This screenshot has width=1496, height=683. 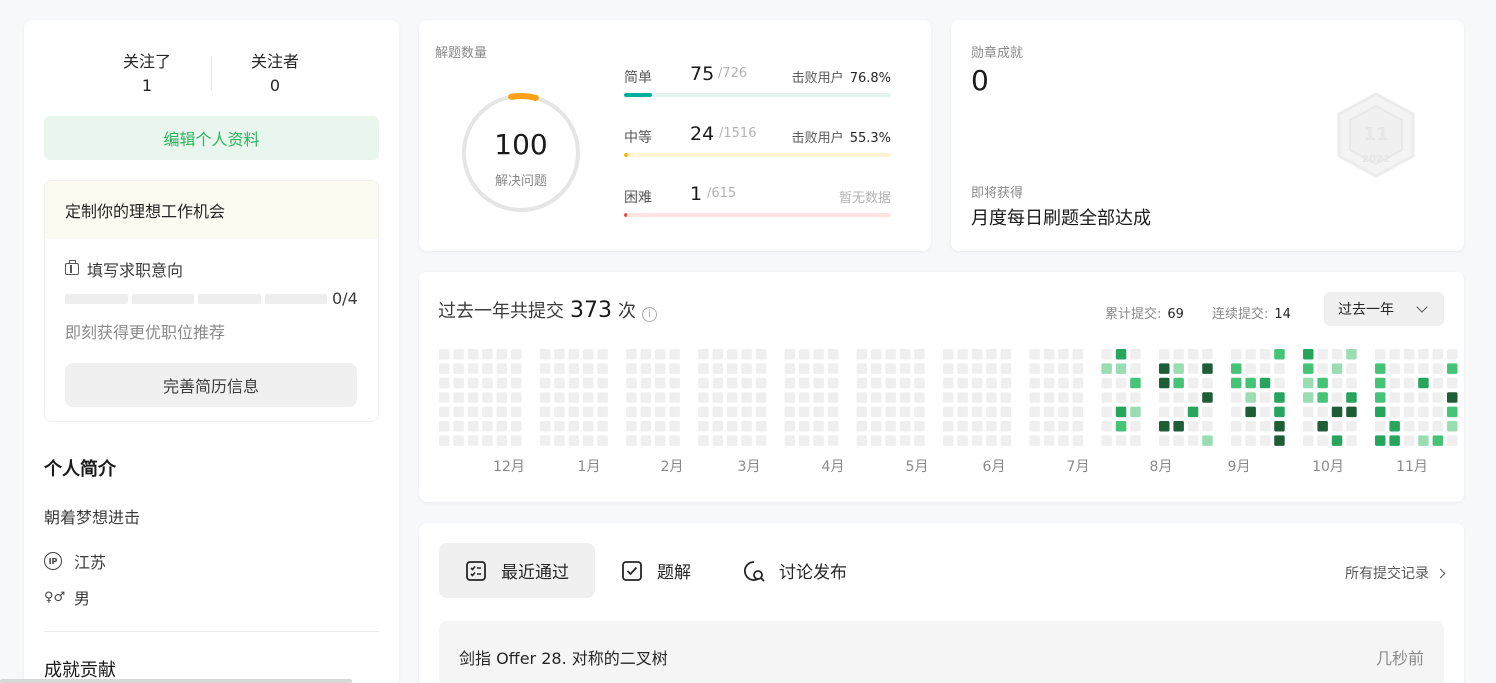 I want to click on submission-row: 剑指 Offer 28. 对称的二叉树 几秒前, so click(x=941, y=652).